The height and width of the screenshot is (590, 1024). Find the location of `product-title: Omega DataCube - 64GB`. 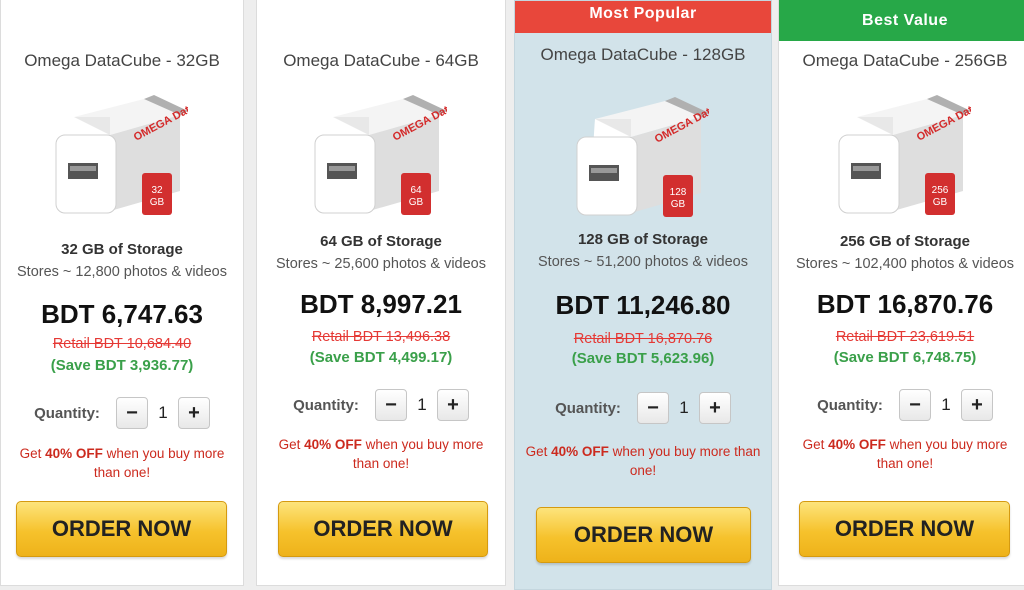

product-title: Omega DataCube - 64GB is located at coordinates (381, 60).